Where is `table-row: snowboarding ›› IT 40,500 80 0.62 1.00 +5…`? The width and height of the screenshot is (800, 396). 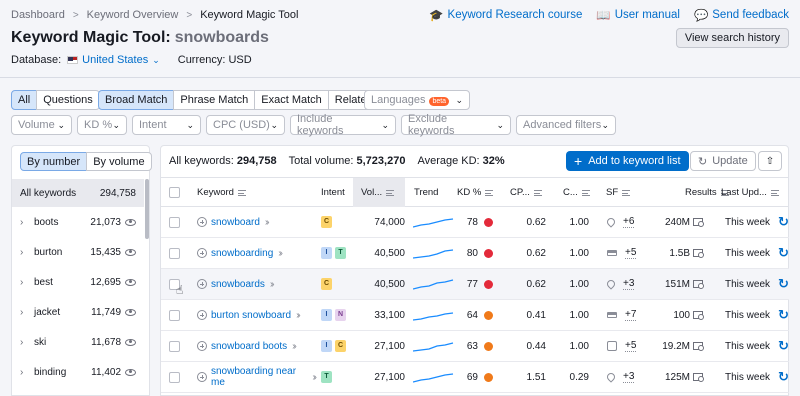 table-row: snowboarding ›› IT 40,500 80 0.62 1.00 +5… is located at coordinates (475, 253).